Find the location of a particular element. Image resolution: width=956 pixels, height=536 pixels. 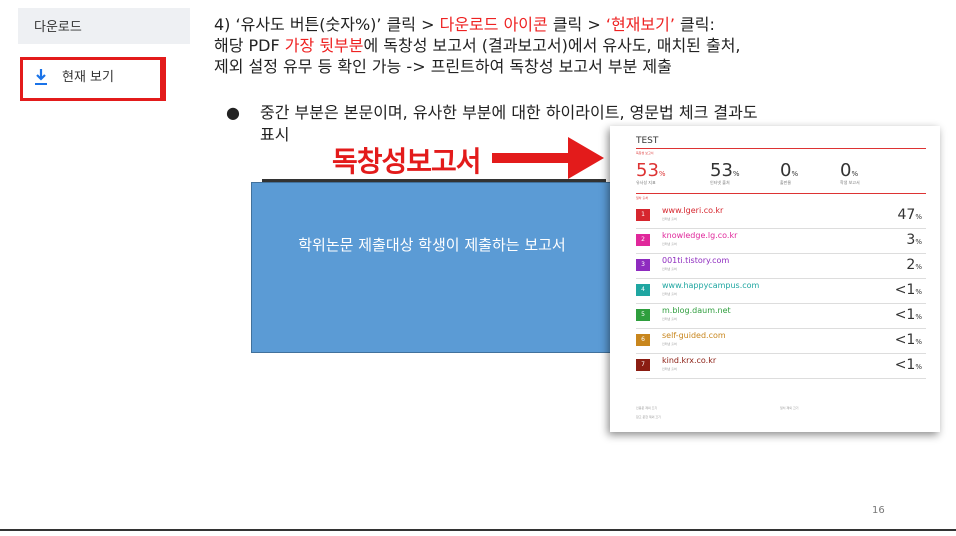

download-panel-title: 다운로드 is located at coordinates (58, 27).